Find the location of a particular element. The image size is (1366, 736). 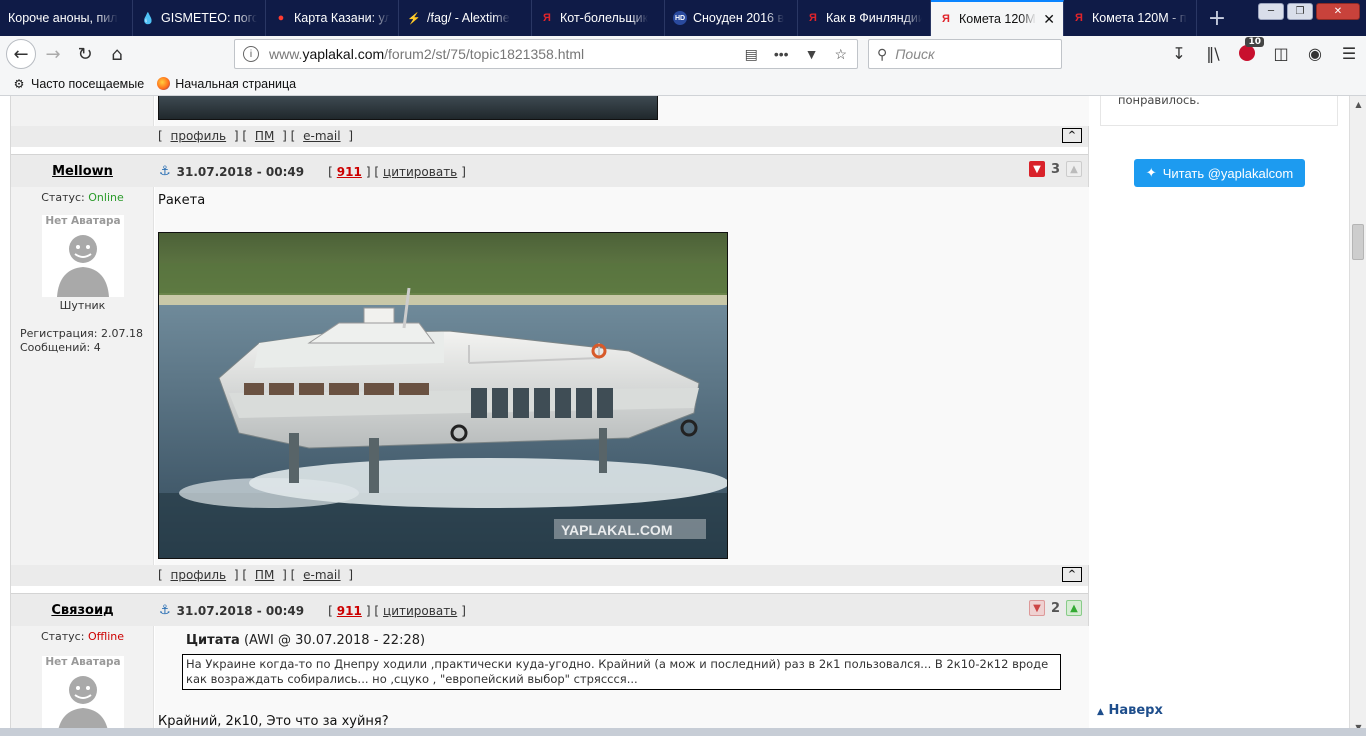

page-actions-icon: ••• is located at coordinates (781, 54).